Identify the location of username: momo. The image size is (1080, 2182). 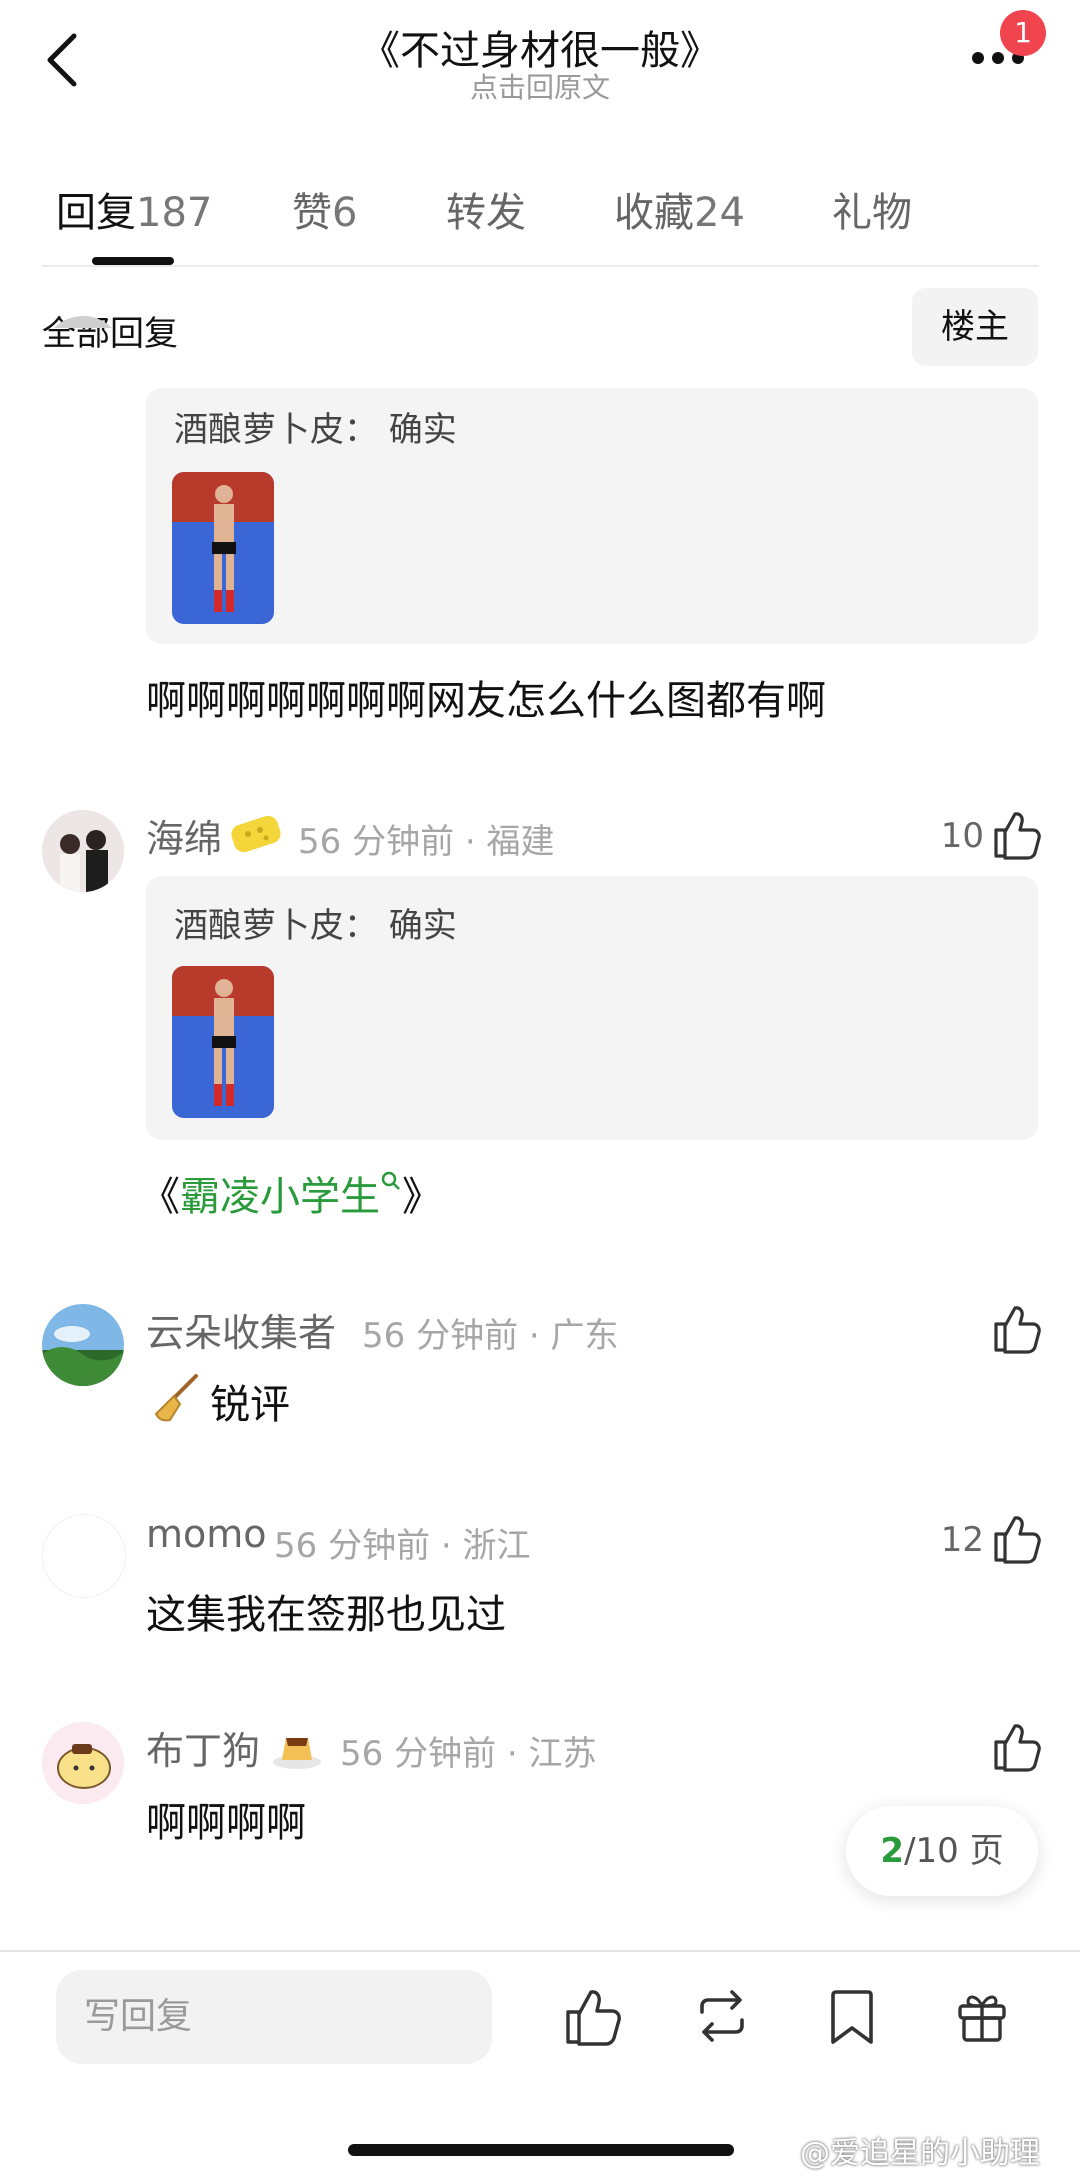
(206, 1534).